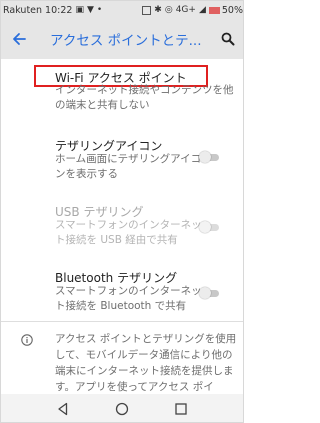 This screenshot has width=320, height=423. What do you see at coordinates (59, 10) in the screenshot?
I see `clock: 10:22` at bounding box center [59, 10].